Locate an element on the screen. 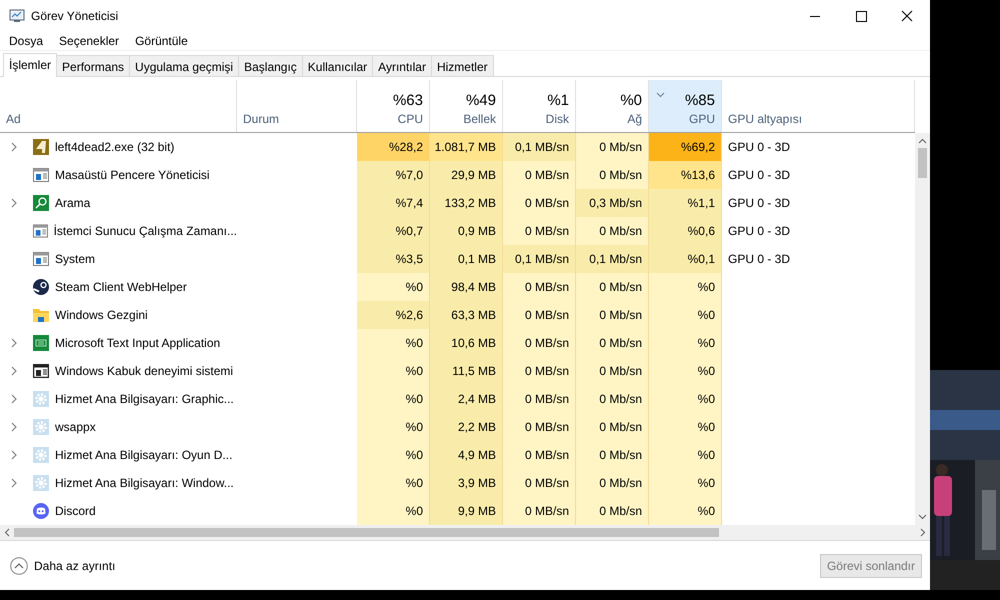  table-cell: 0,1 MB/sn is located at coordinates (539, 147).